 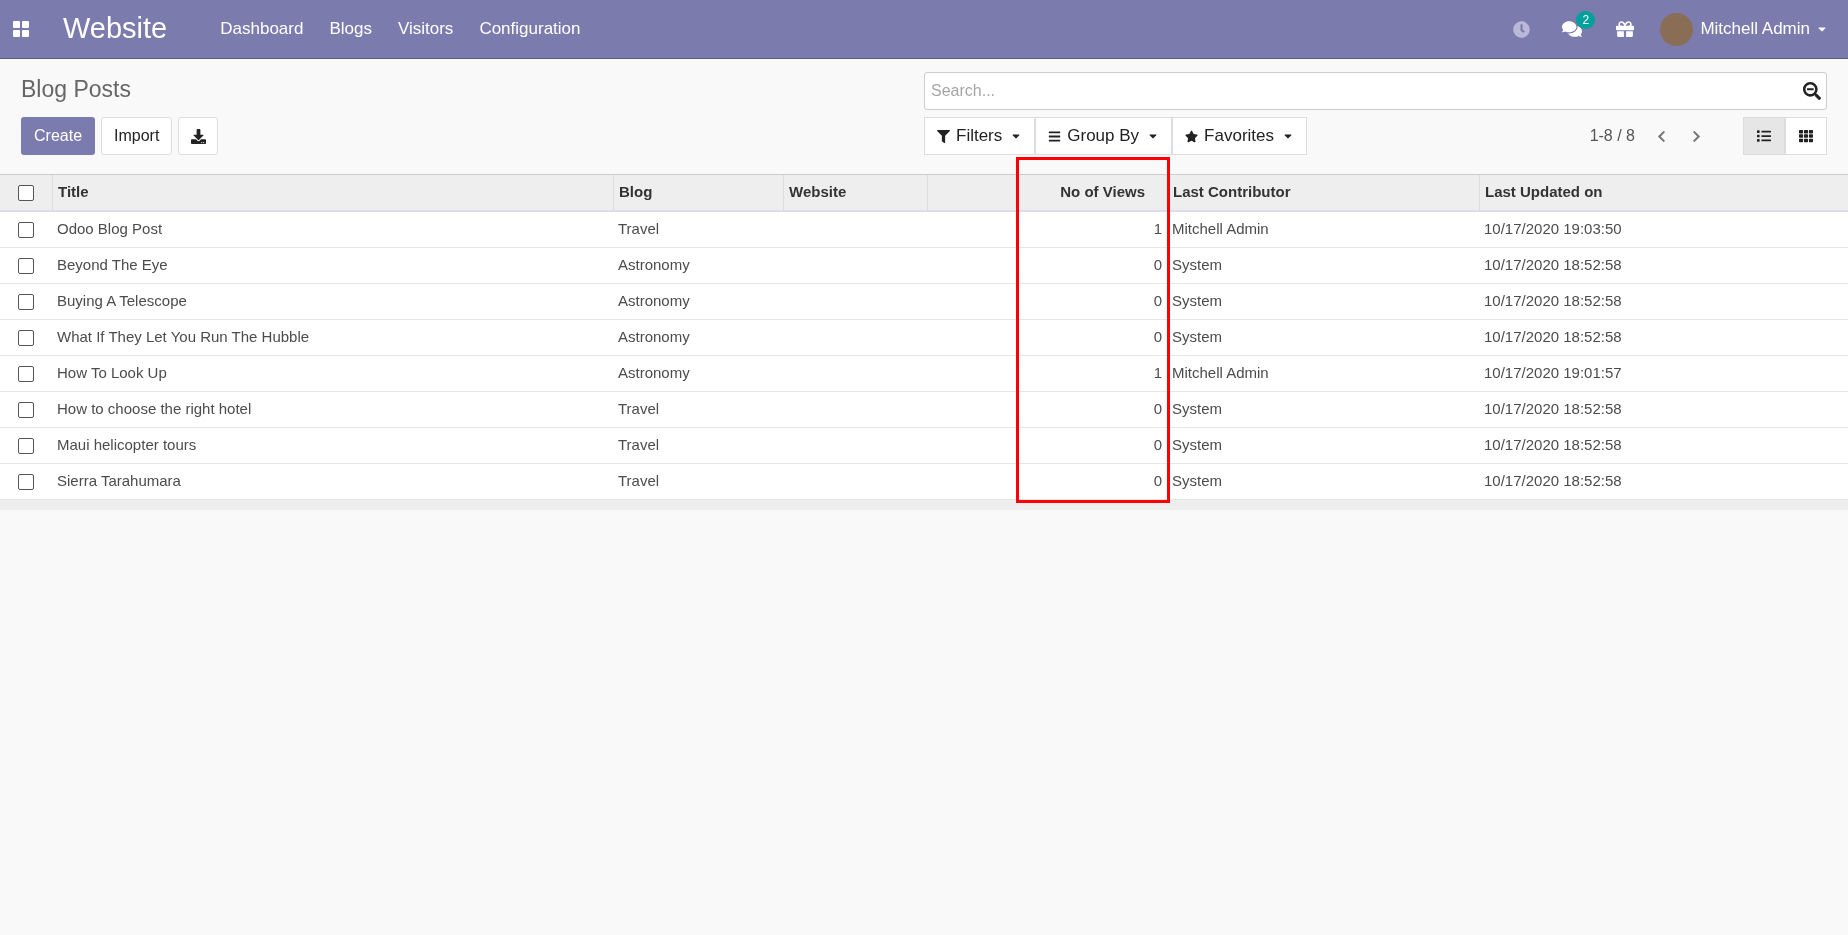 What do you see at coordinates (58, 136) in the screenshot?
I see `create-button: Create` at bounding box center [58, 136].